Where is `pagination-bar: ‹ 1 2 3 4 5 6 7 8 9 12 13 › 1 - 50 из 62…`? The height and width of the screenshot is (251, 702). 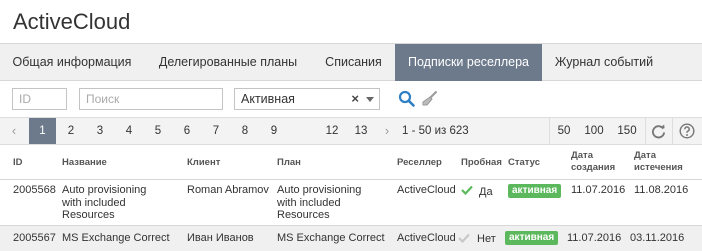
pagination-bar: ‹ 1 2 3 4 5 6 7 8 9 12 13 › 1 - 50 из 62… is located at coordinates (351, 131).